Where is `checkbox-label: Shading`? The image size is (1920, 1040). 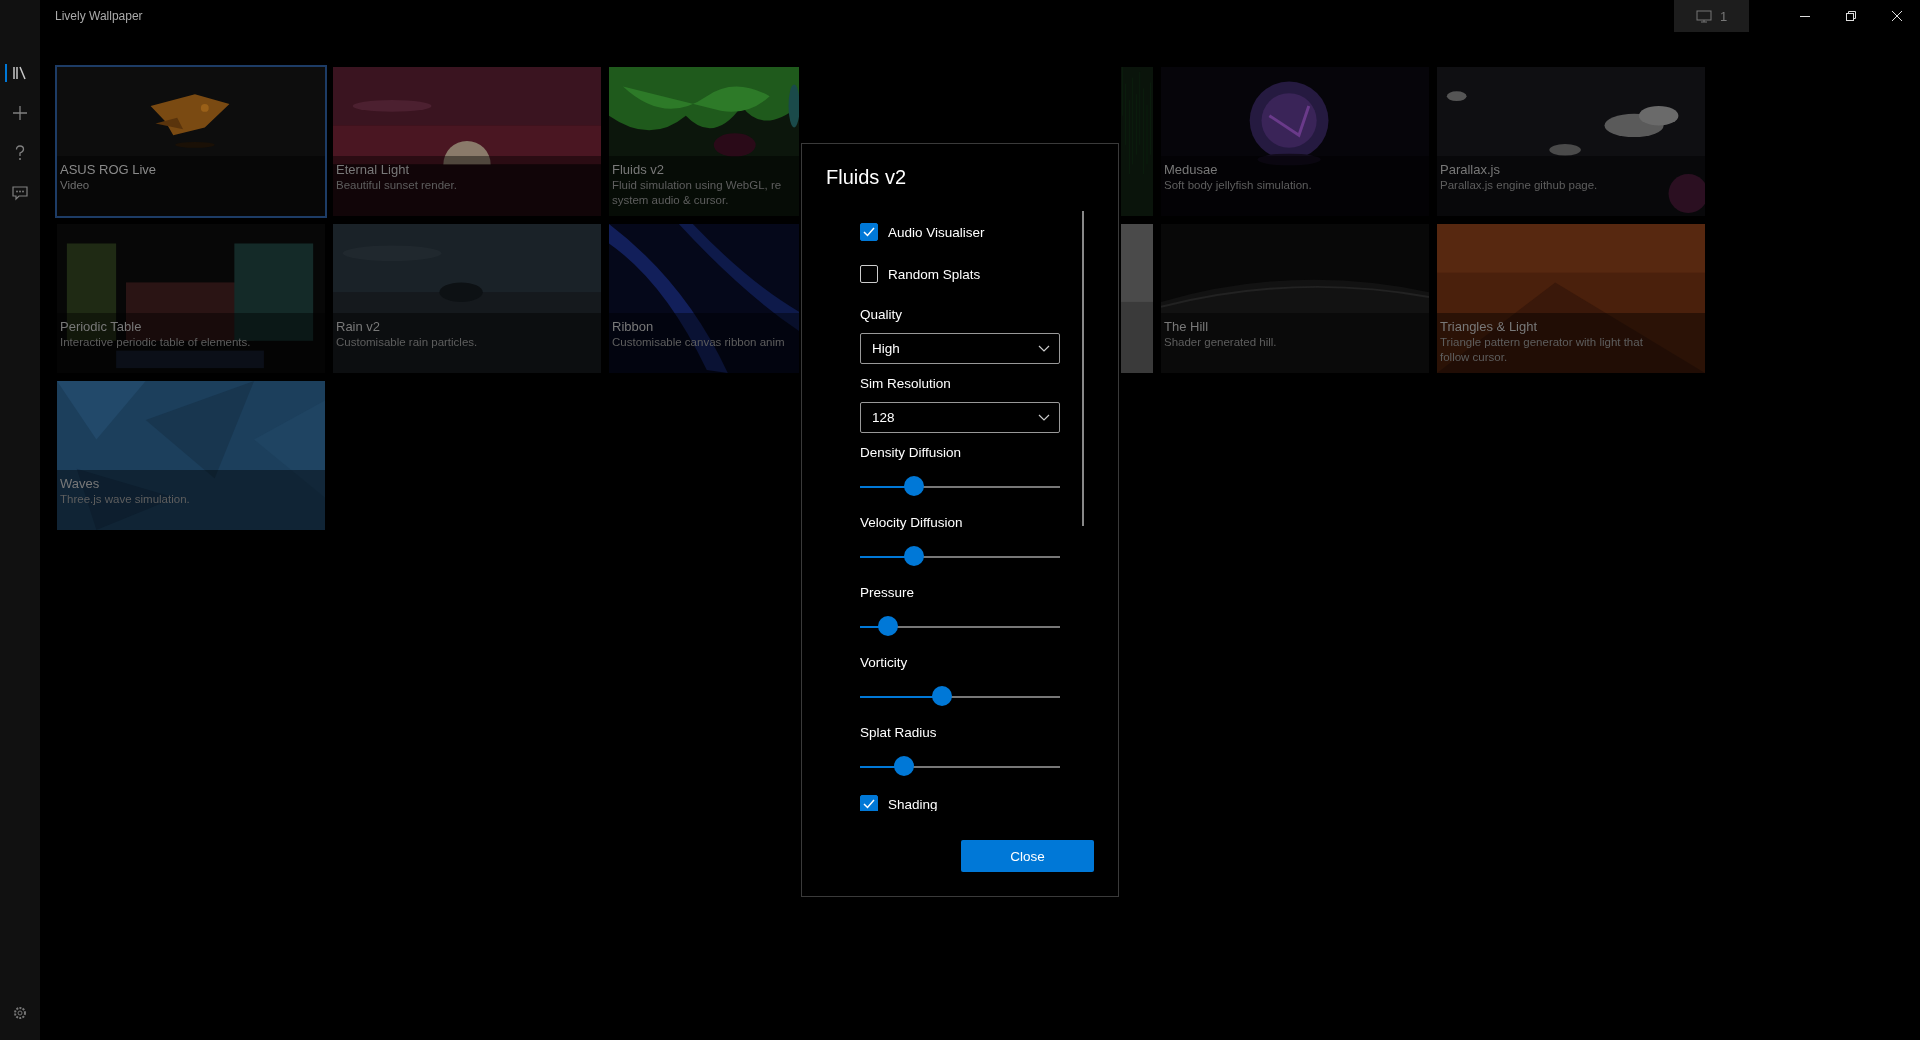 checkbox-label: Shading is located at coordinates (913, 803).